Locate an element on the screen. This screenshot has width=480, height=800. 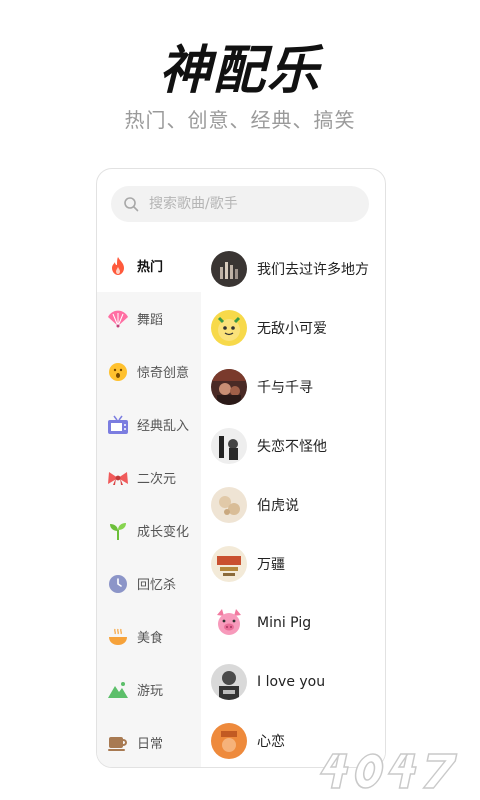
category-item-hot: 热门 is located at coordinates (149, 265).